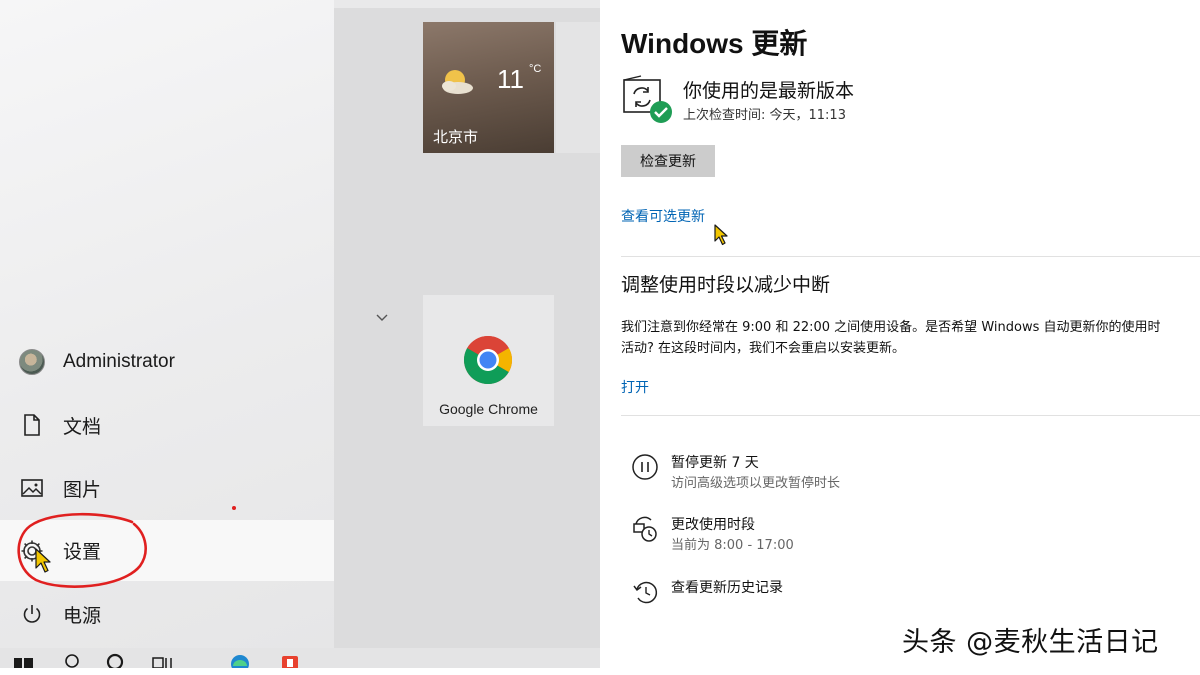 This screenshot has height=675, width=1200. I want to click on change-active-hours-subtitle: 当前为 8:00 - 17:00, so click(732, 545).